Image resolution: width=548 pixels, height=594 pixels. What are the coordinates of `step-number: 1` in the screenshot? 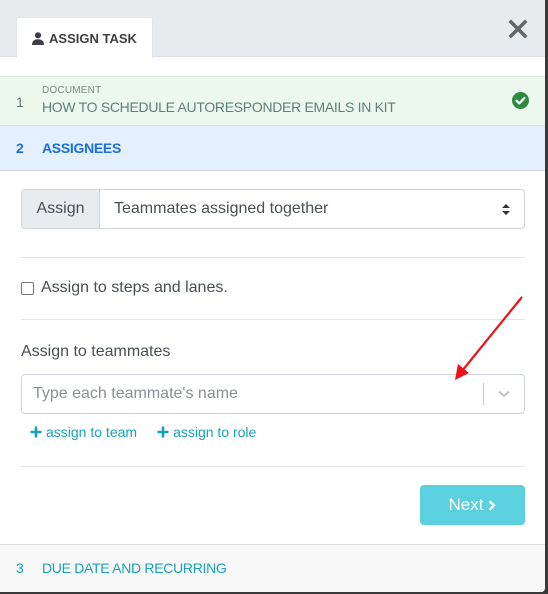 It's located at (20, 102).